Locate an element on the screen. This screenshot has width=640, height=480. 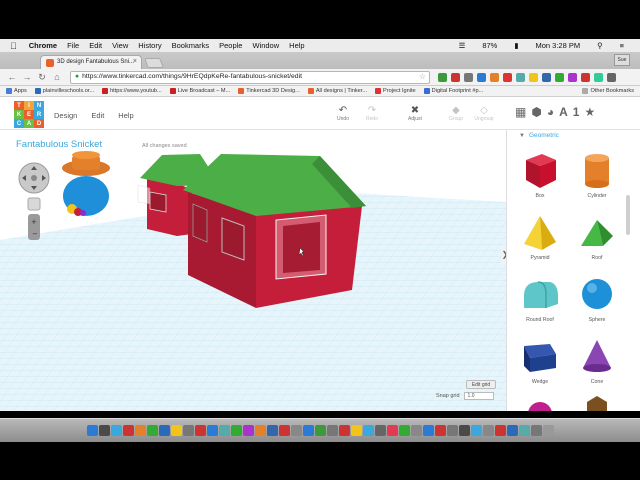
shape-wedge: Wedge is located at coordinates (540, 360).